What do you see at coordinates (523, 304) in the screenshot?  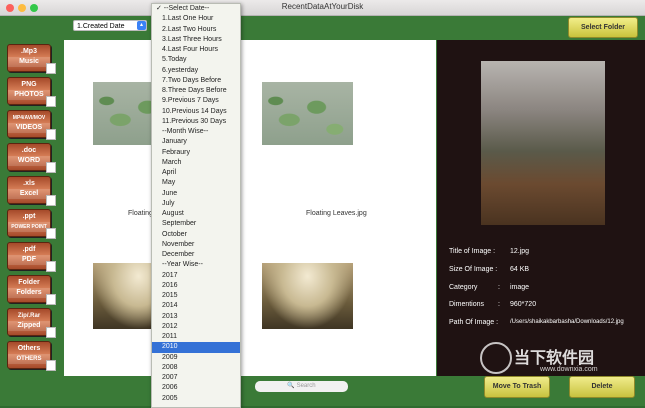 I see `dimensions-value: 960*720` at bounding box center [523, 304].